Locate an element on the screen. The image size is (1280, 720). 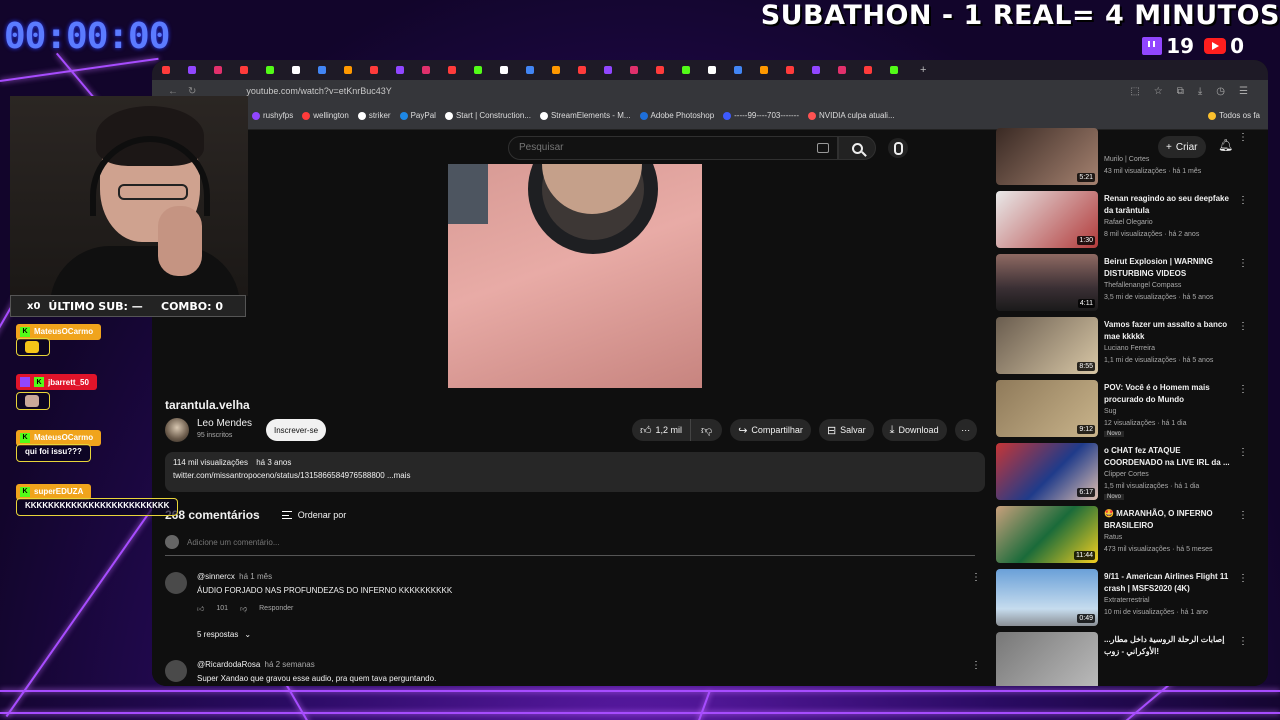
bookmark-item: PayPal is located at coordinates (417, 115).